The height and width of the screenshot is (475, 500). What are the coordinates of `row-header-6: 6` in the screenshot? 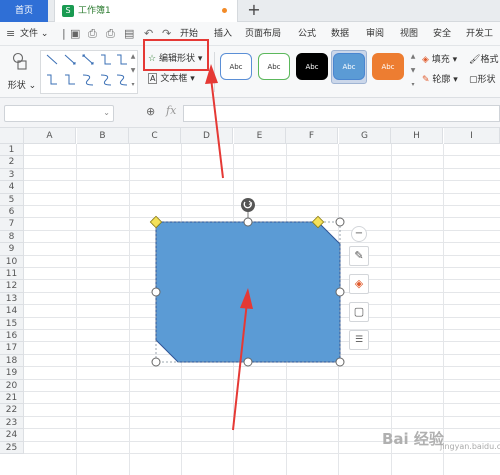 It's located at (12, 212).